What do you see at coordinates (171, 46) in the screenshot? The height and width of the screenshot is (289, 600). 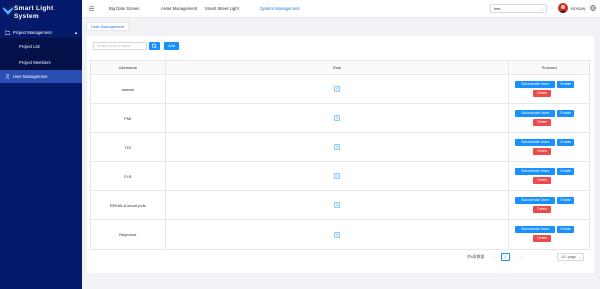 I see `add-user-button: Add` at bounding box center [171, 46].